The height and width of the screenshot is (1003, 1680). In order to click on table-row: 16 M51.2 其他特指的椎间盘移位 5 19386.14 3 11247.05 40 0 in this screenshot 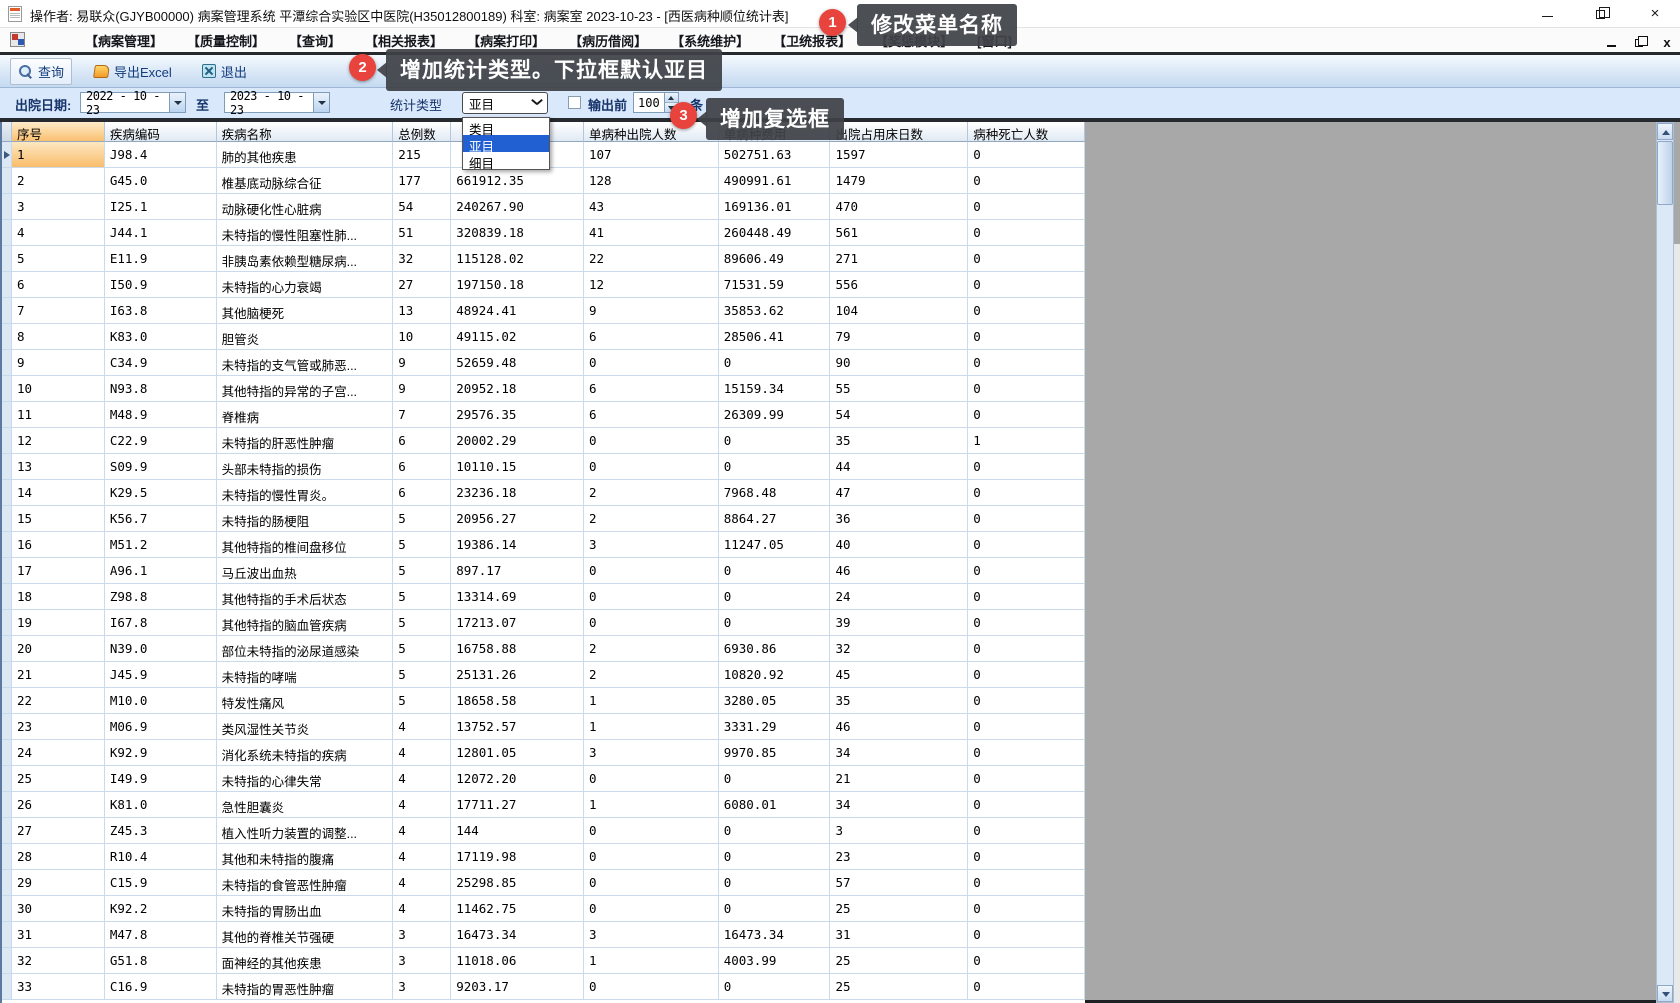, I will do `click(544, 545)`.